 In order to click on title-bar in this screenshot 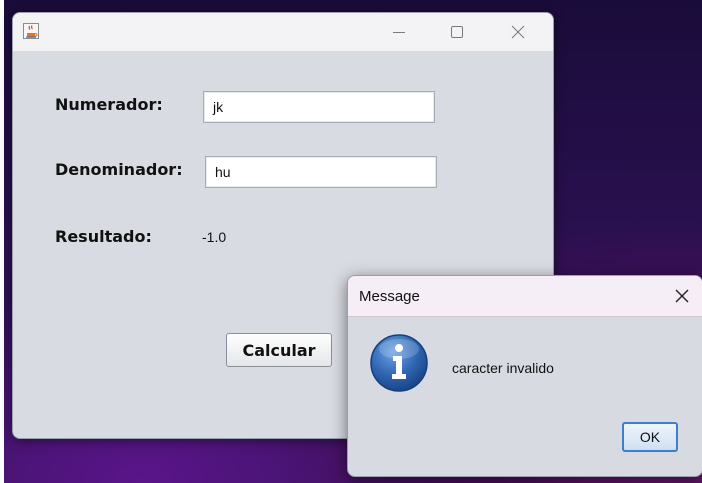, I will do `click(283, 32)`.